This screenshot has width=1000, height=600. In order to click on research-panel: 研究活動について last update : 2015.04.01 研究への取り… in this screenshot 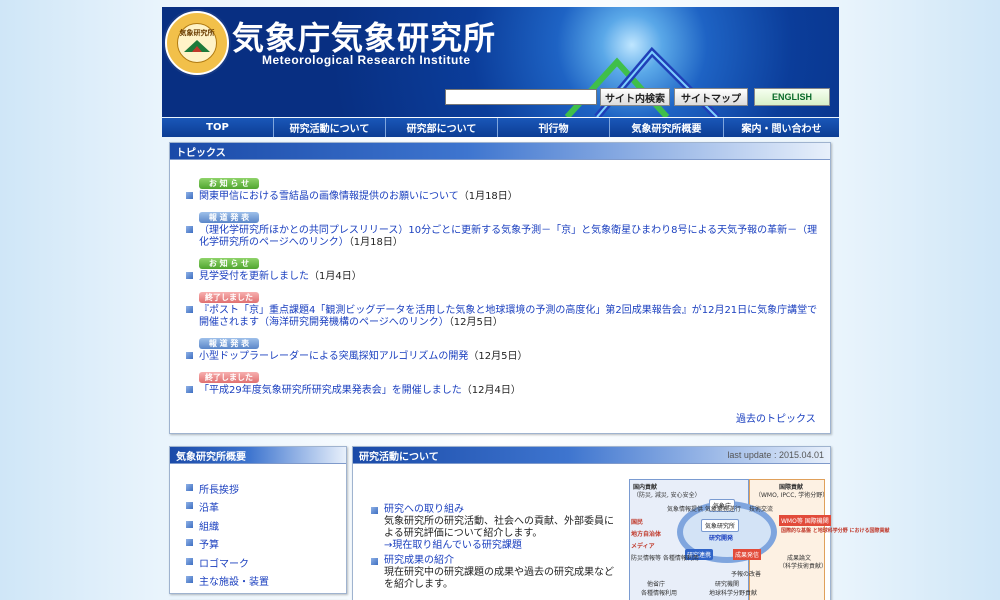, I will do `click(620, 523)`.